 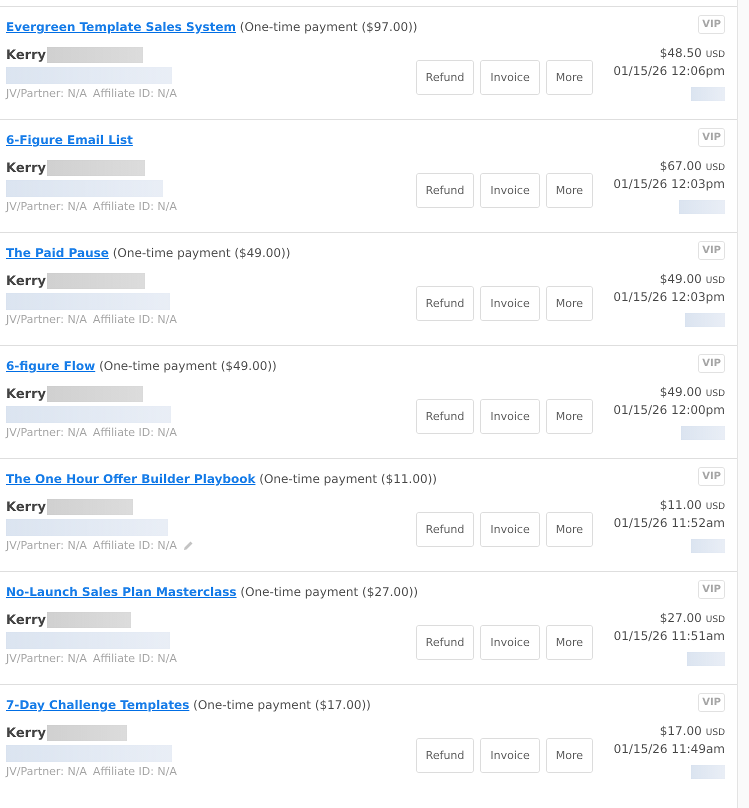 What do you see at coordinates (51, 366) in the screenshot?
I see `product-link: 6-figure Flow` at bounding box center [51, 366].